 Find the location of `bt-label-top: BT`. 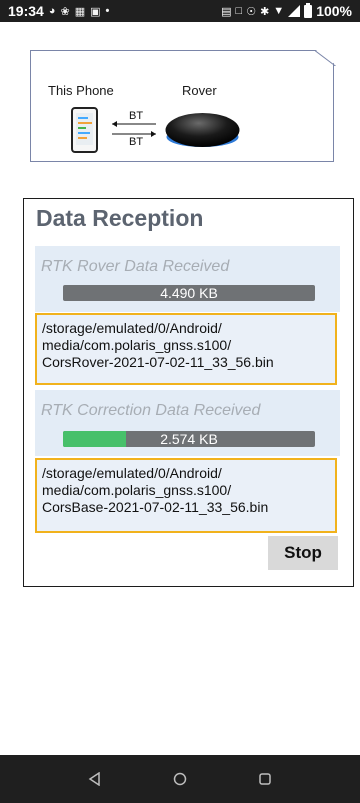

bt-label-top: BT is located at coordinates (136, 116).